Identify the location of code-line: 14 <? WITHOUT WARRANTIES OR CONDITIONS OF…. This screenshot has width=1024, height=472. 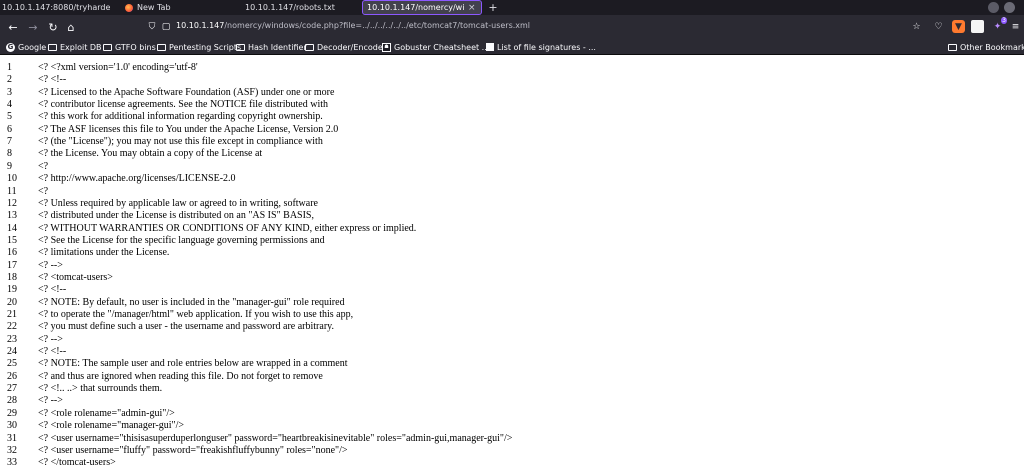
(512, 229).